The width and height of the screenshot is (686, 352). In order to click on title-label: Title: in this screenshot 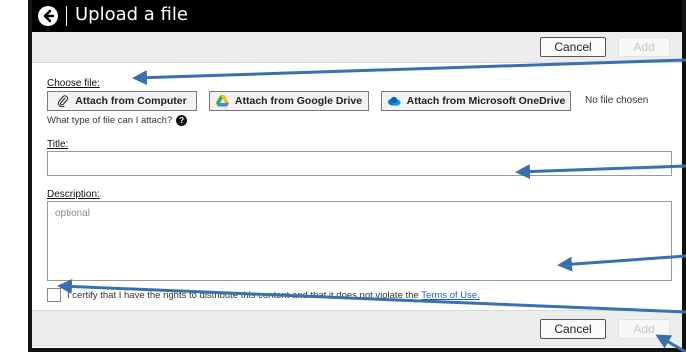, I will do `click(58, 144)`.